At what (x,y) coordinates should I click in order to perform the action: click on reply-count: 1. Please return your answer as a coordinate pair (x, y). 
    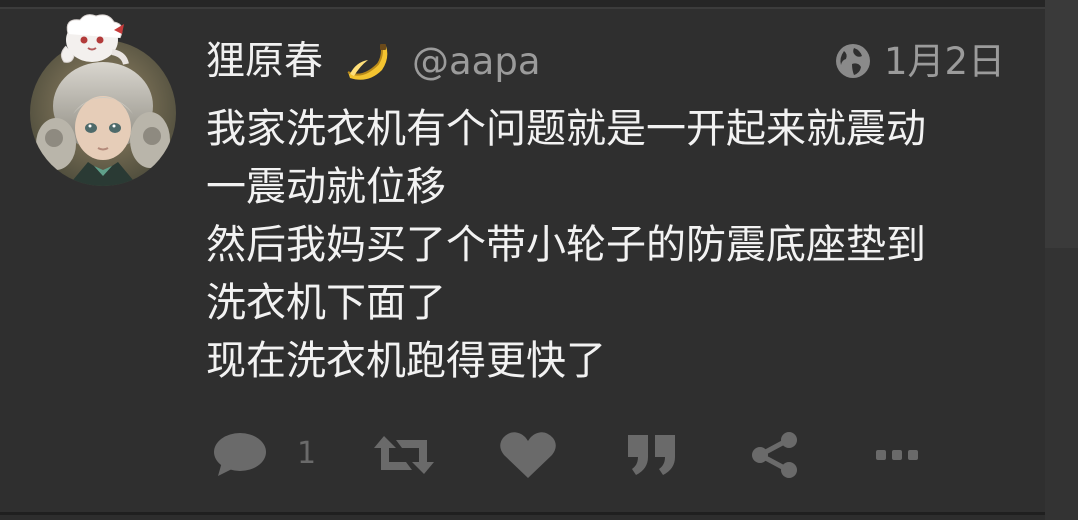
    Looking at the image, I should click on (307, 453).